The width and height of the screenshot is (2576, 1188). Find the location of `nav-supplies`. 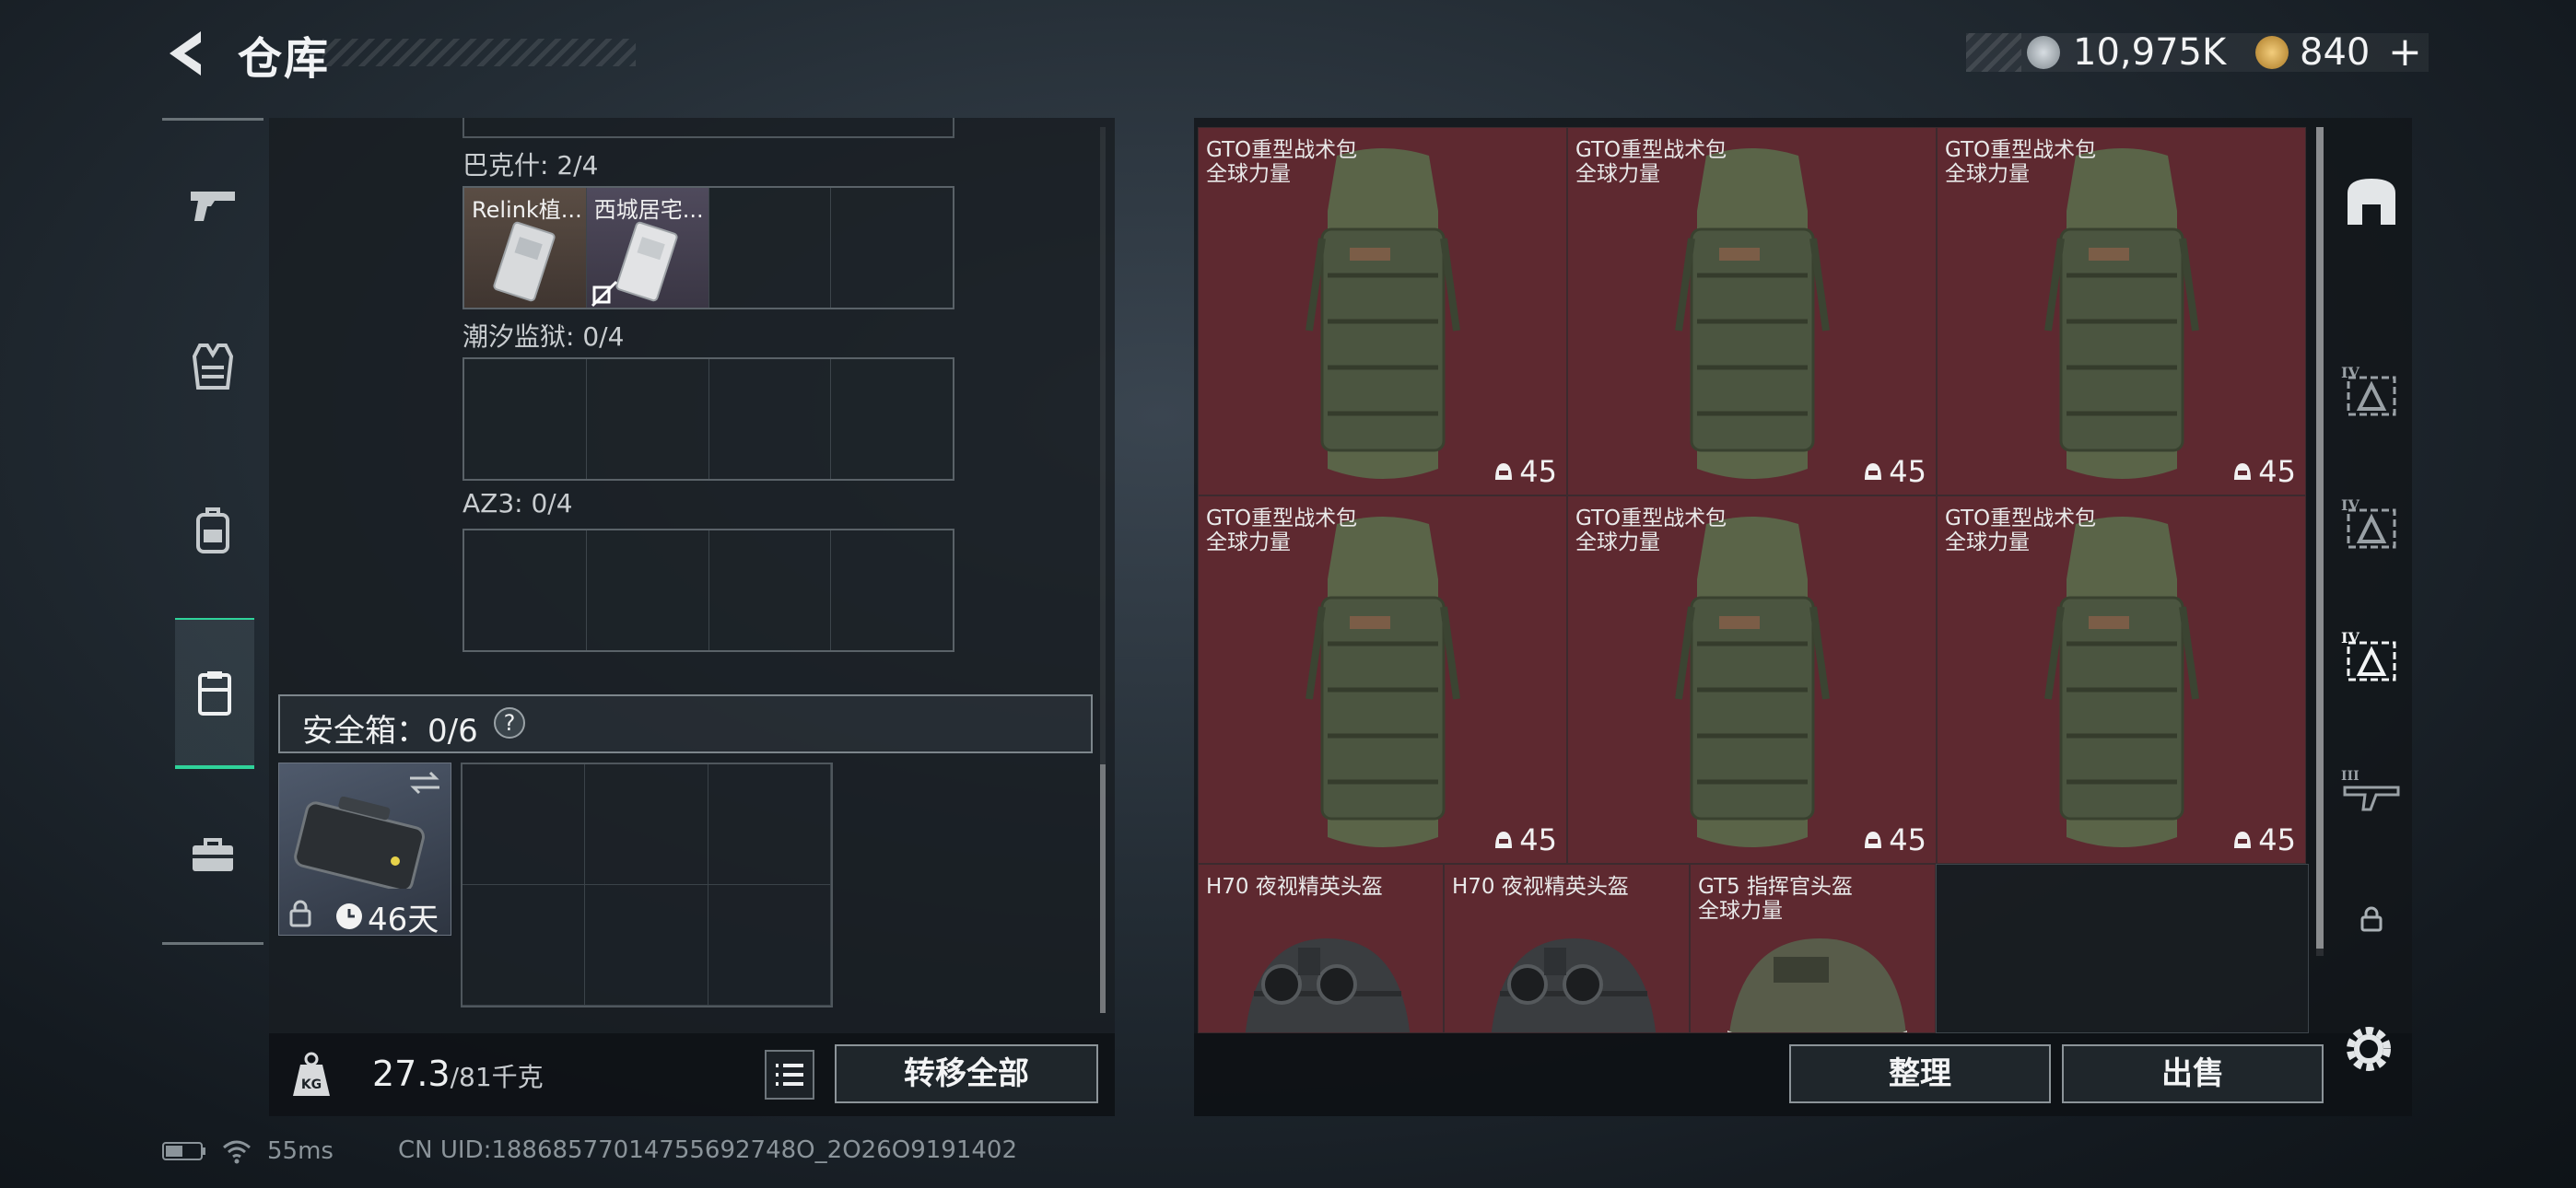

nav-supplies is located at coordinates (213, 854).